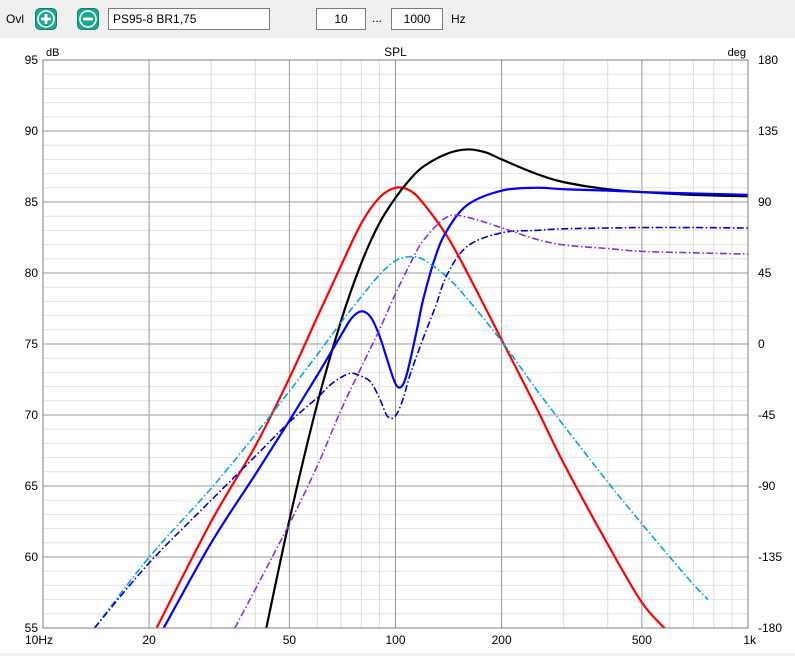 This screenshot has width=795, height=656. What do you see at coordinates (32, 202) in the screenshot?
I see `y-tick-label: 85` at bounding box center [32, 202].